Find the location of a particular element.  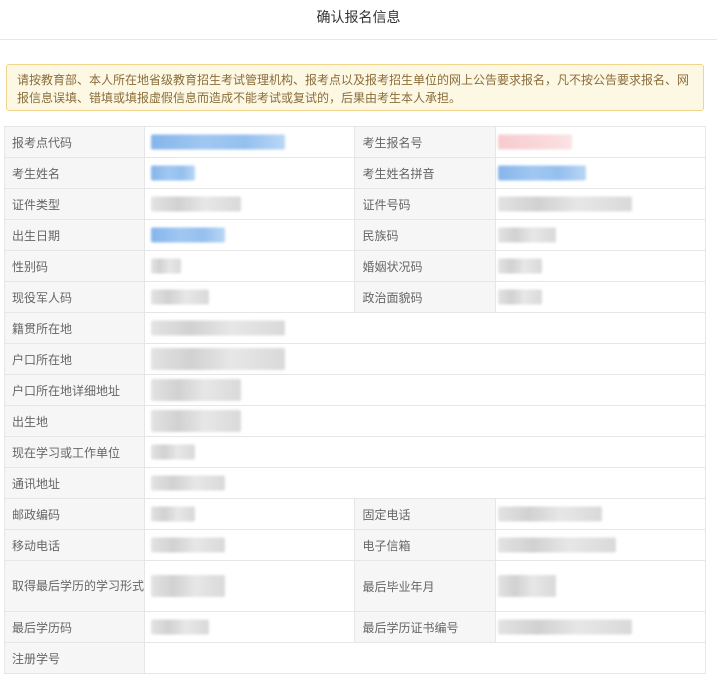

current-unit-label: 现在学习或工作单位 is located at coordinates (74, 452).